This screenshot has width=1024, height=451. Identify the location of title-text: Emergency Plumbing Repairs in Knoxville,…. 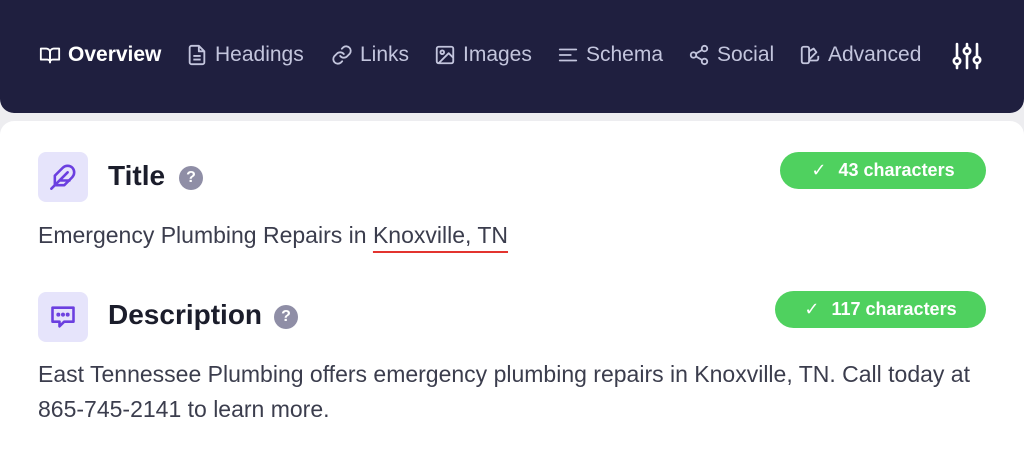
(273, 235).